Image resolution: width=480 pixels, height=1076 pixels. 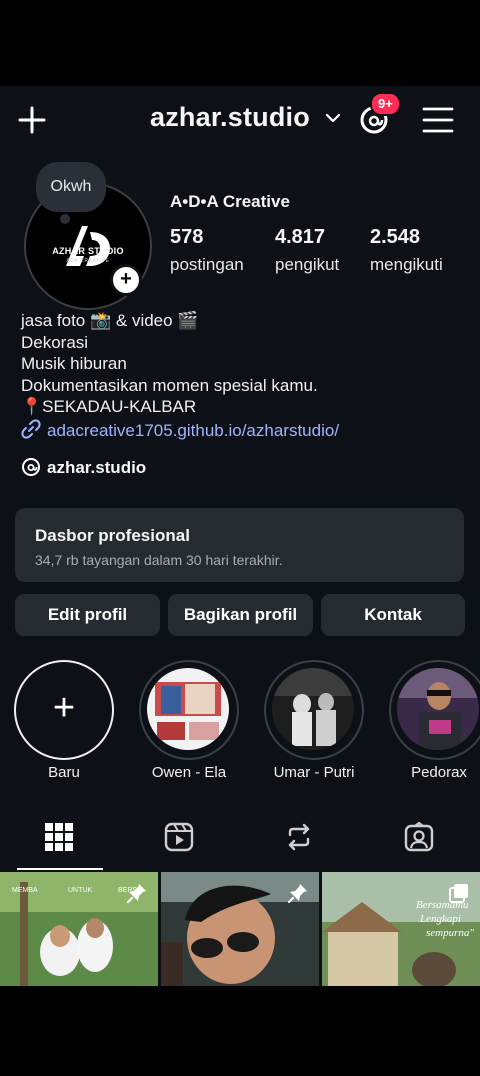 What do you see at coordinates (207, 264) in the screenshot?
I see `stat-posts-label: postingan` at bounding box center [207, 264].